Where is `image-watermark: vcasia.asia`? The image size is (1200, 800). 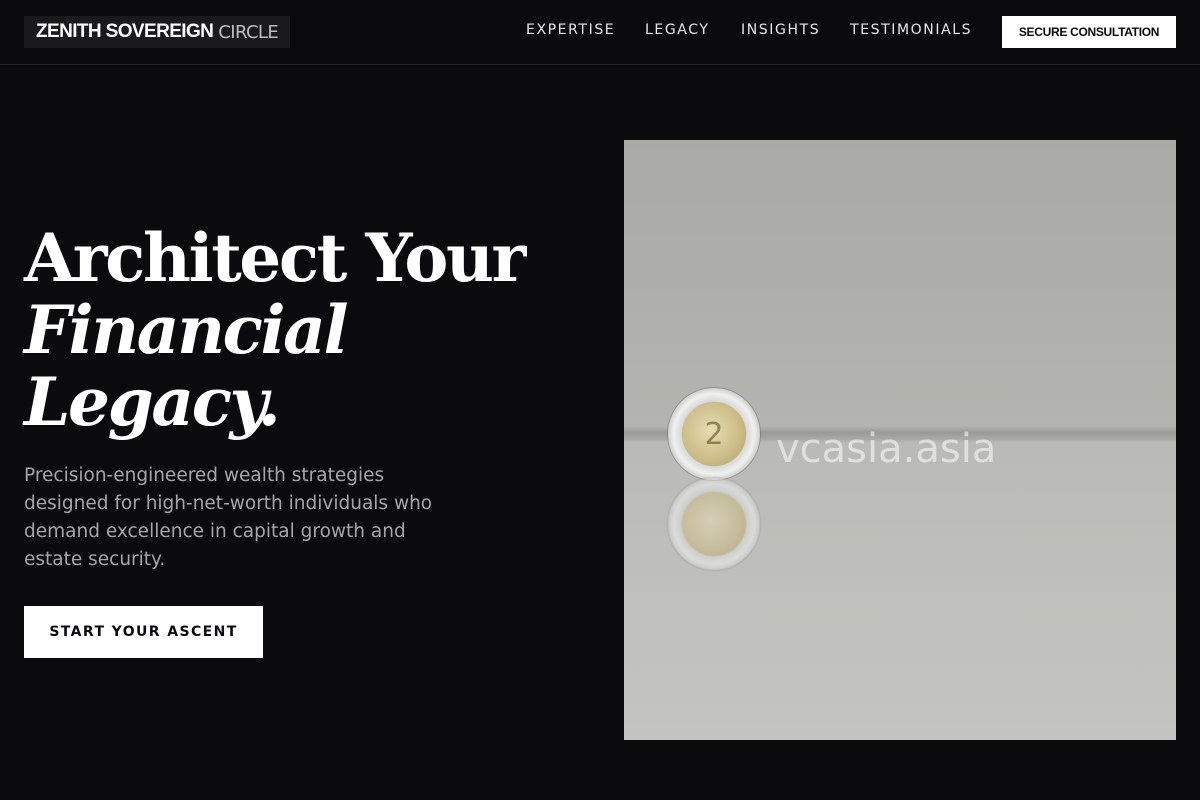 image-watermark: vcasia.asia is located at coordinates (886, 449).